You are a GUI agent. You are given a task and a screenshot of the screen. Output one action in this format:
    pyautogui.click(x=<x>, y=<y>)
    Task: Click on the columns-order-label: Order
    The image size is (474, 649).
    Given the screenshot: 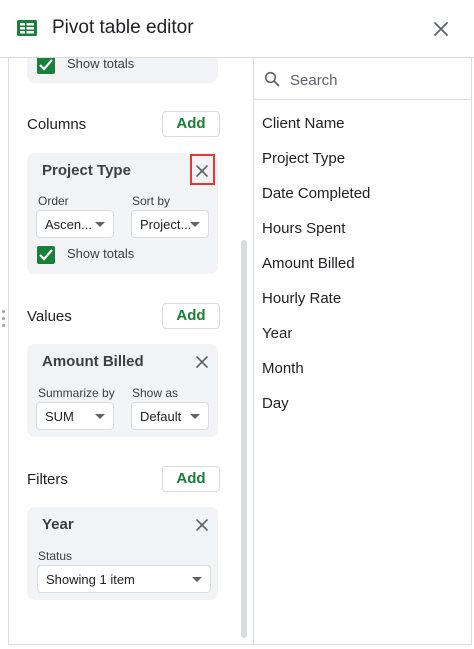 What is the action you would take?
    pyautogui.click(x=53, y=201)
    